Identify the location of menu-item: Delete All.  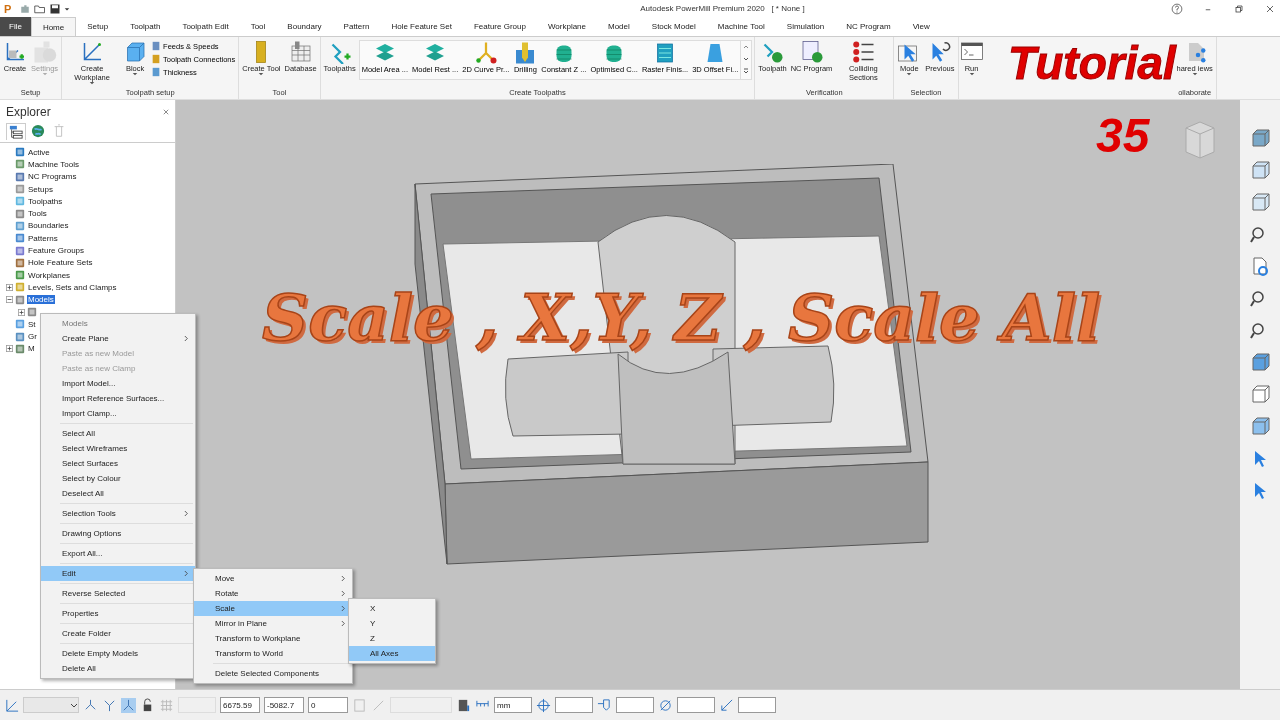
(118, 668).